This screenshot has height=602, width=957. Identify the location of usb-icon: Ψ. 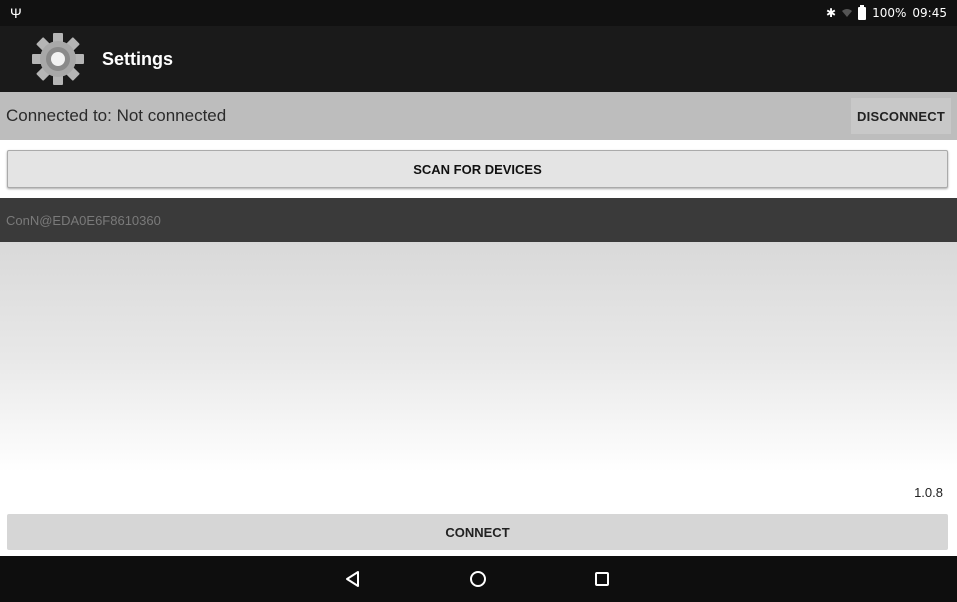
(16, 13).